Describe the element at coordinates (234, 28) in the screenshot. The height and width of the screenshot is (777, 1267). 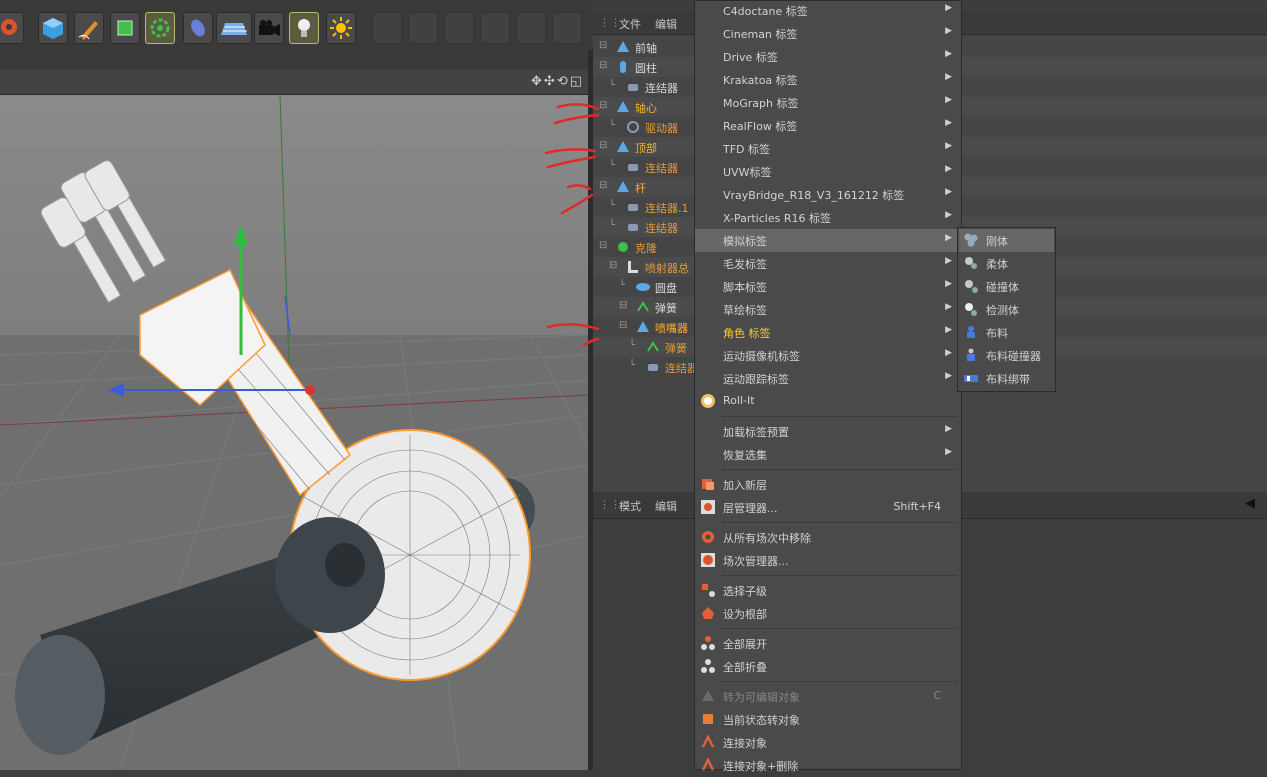
I see `floor-button` at that location.